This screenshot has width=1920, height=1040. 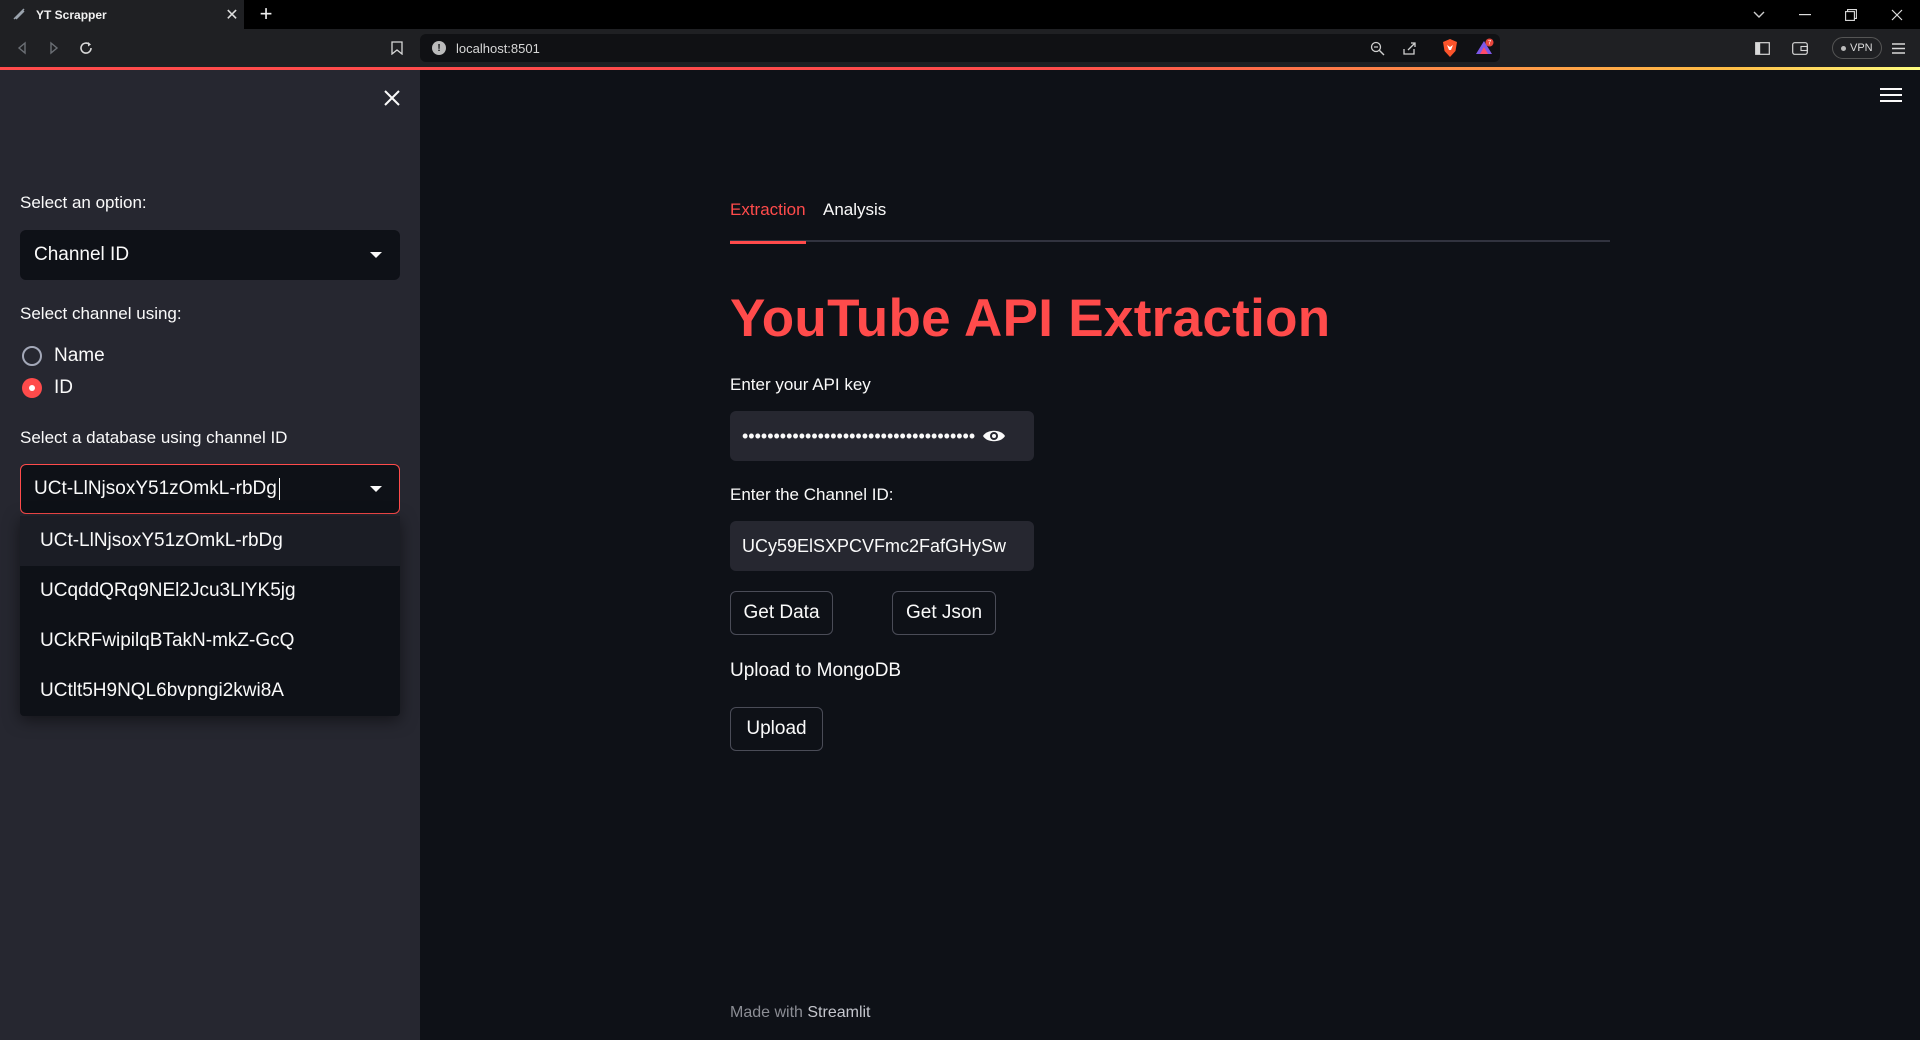 I want to click on option-selectbox-value: Channel ID, so click(x=82, y=254).